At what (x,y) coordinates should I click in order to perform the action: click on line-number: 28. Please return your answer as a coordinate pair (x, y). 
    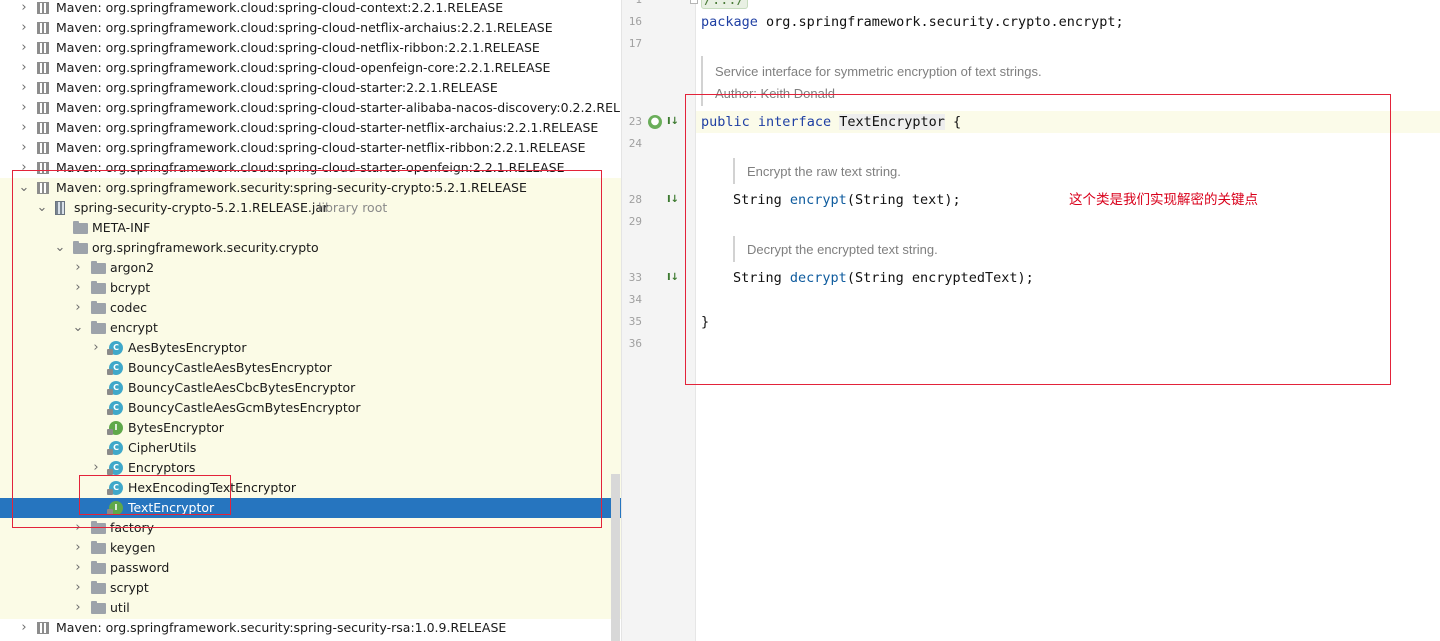
    Looking at the image, I should click on (635, 199).